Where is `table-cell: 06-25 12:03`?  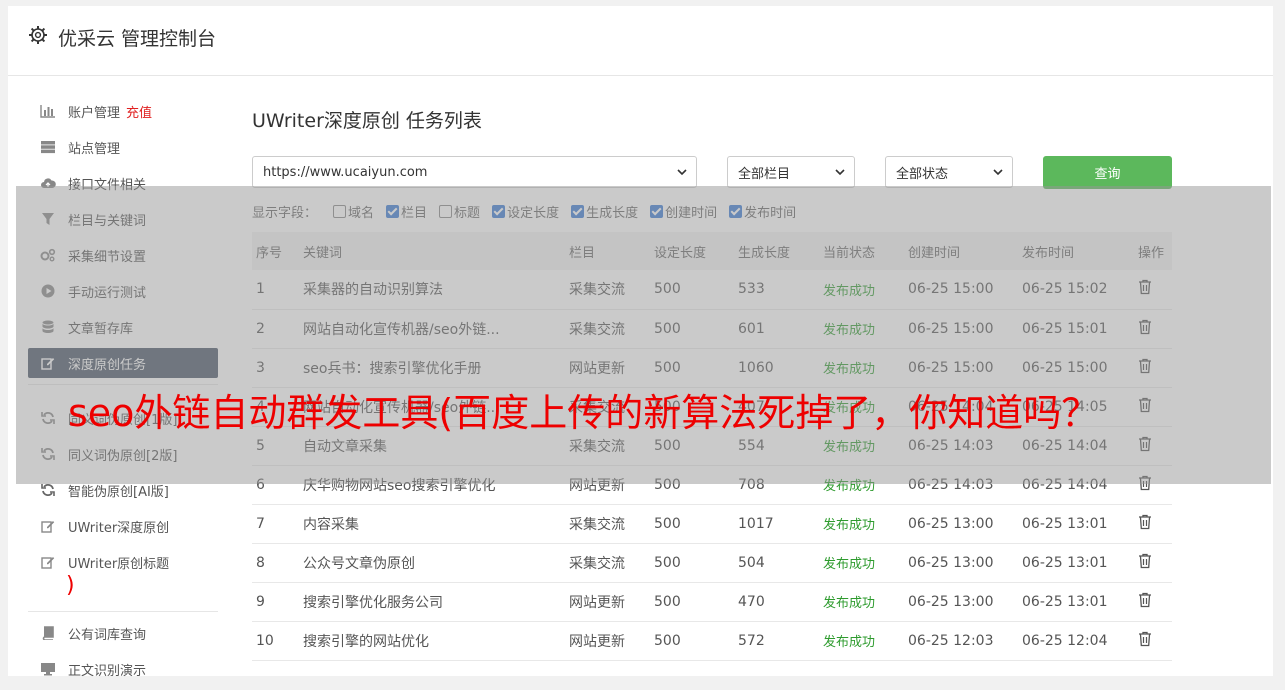 table-cell: 06-25 12:03 is located at coordinates (951, 640).